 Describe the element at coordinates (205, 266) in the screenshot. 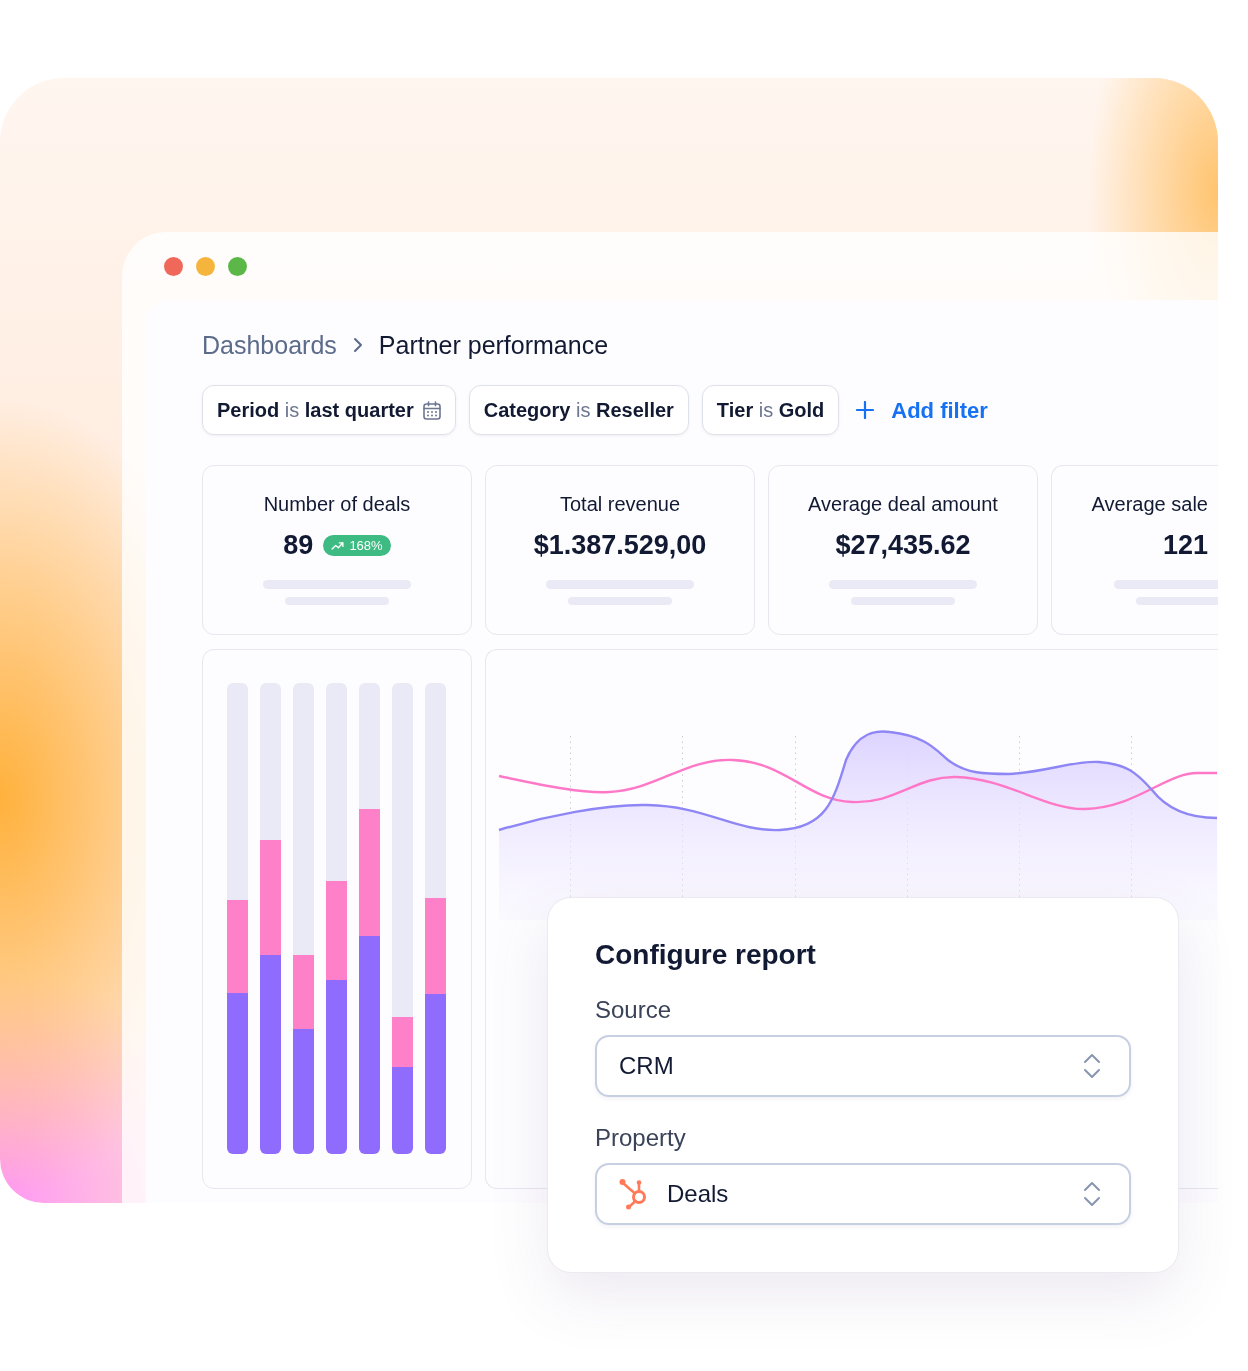

I see `minimize-window-icon` at that location.